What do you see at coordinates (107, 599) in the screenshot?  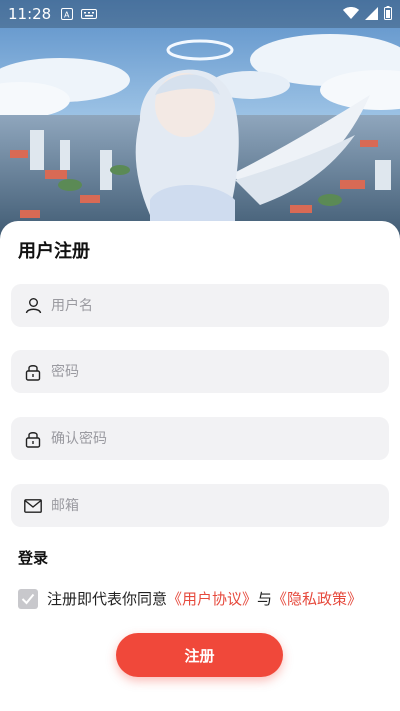 I see `agreement-text: 注册即代表你同意` at bounding box center [107, 599].